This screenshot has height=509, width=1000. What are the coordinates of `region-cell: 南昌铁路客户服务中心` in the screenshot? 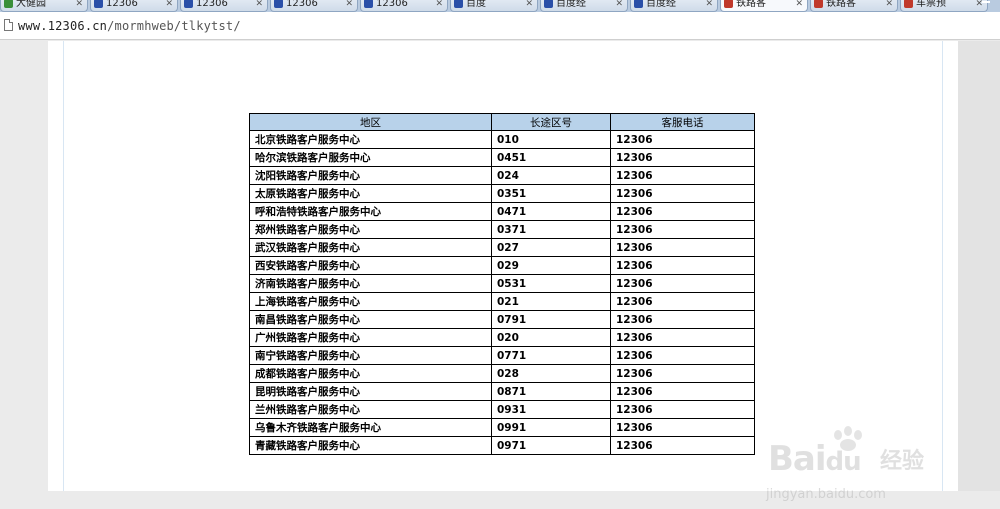 It's located at (370, 319).